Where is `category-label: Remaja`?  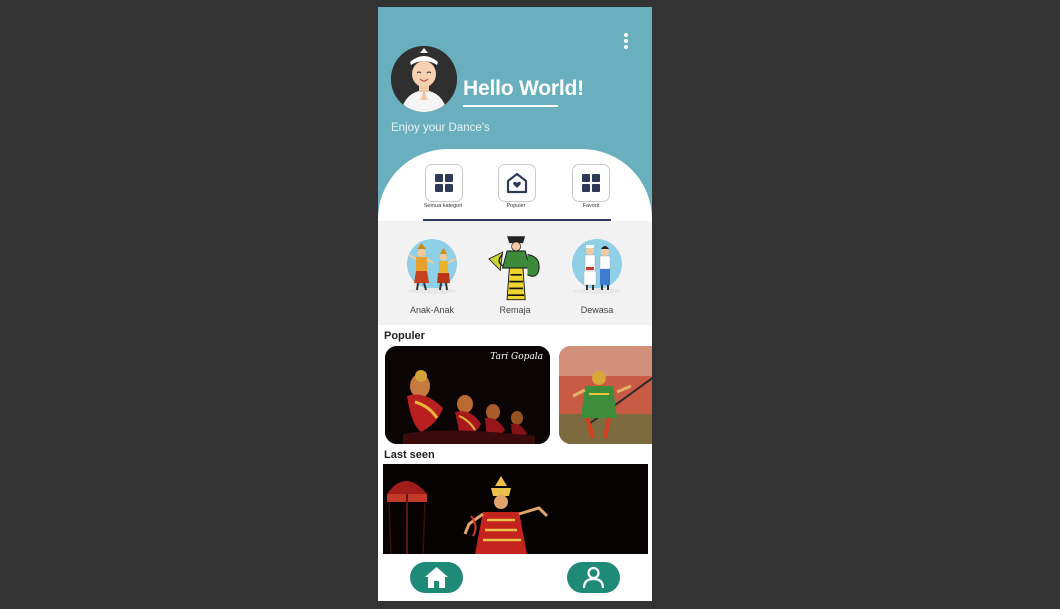
category-label: Remaja is located at coordinates (515, 310).